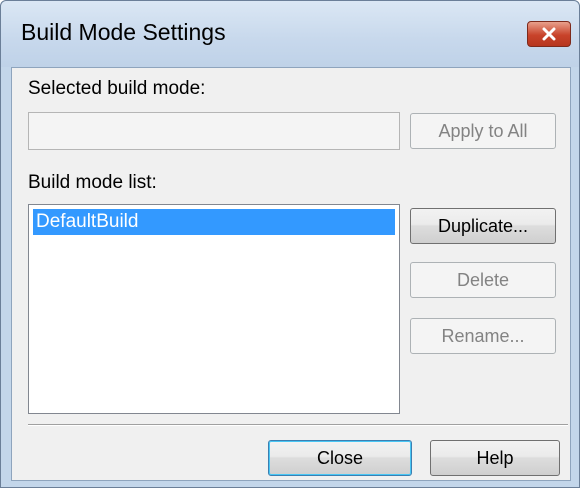  Describe the element at coordinates (483, 131) in the screenshot. I see `apply-to-all-button: Apply to All` at that location.